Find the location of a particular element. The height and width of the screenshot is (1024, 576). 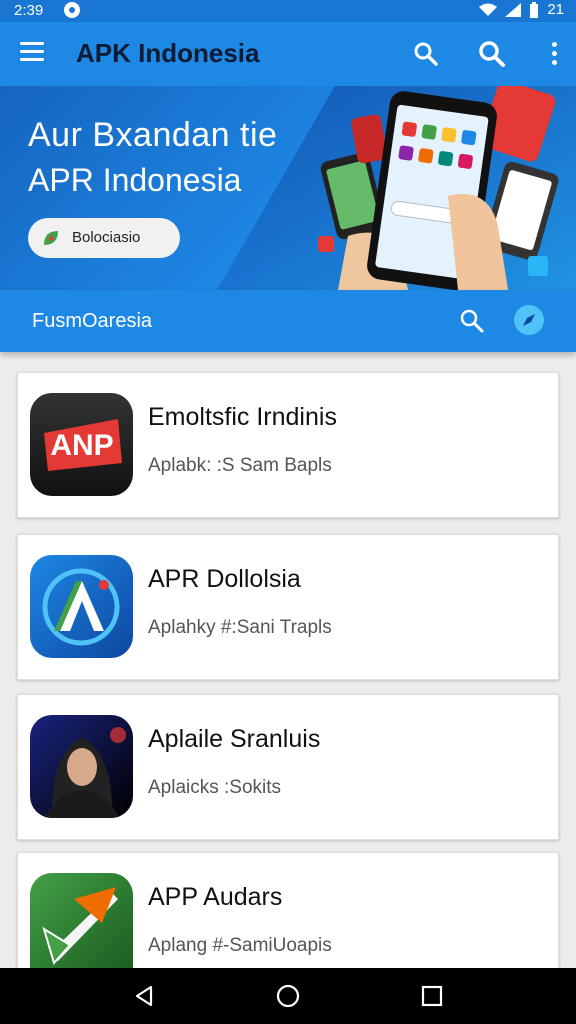

app-name: APP Audars is located at coordinates (215, 897).